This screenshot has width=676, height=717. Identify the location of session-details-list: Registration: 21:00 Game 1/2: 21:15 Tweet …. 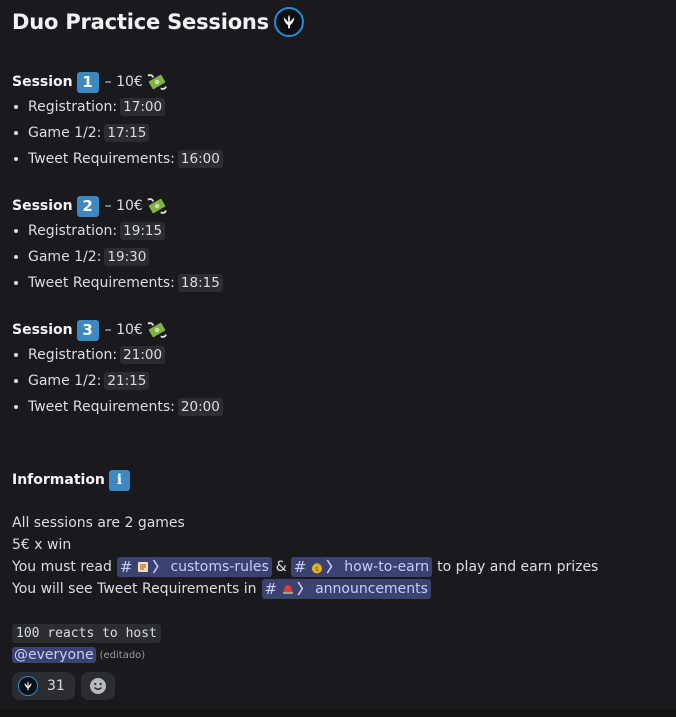
(337, 381).